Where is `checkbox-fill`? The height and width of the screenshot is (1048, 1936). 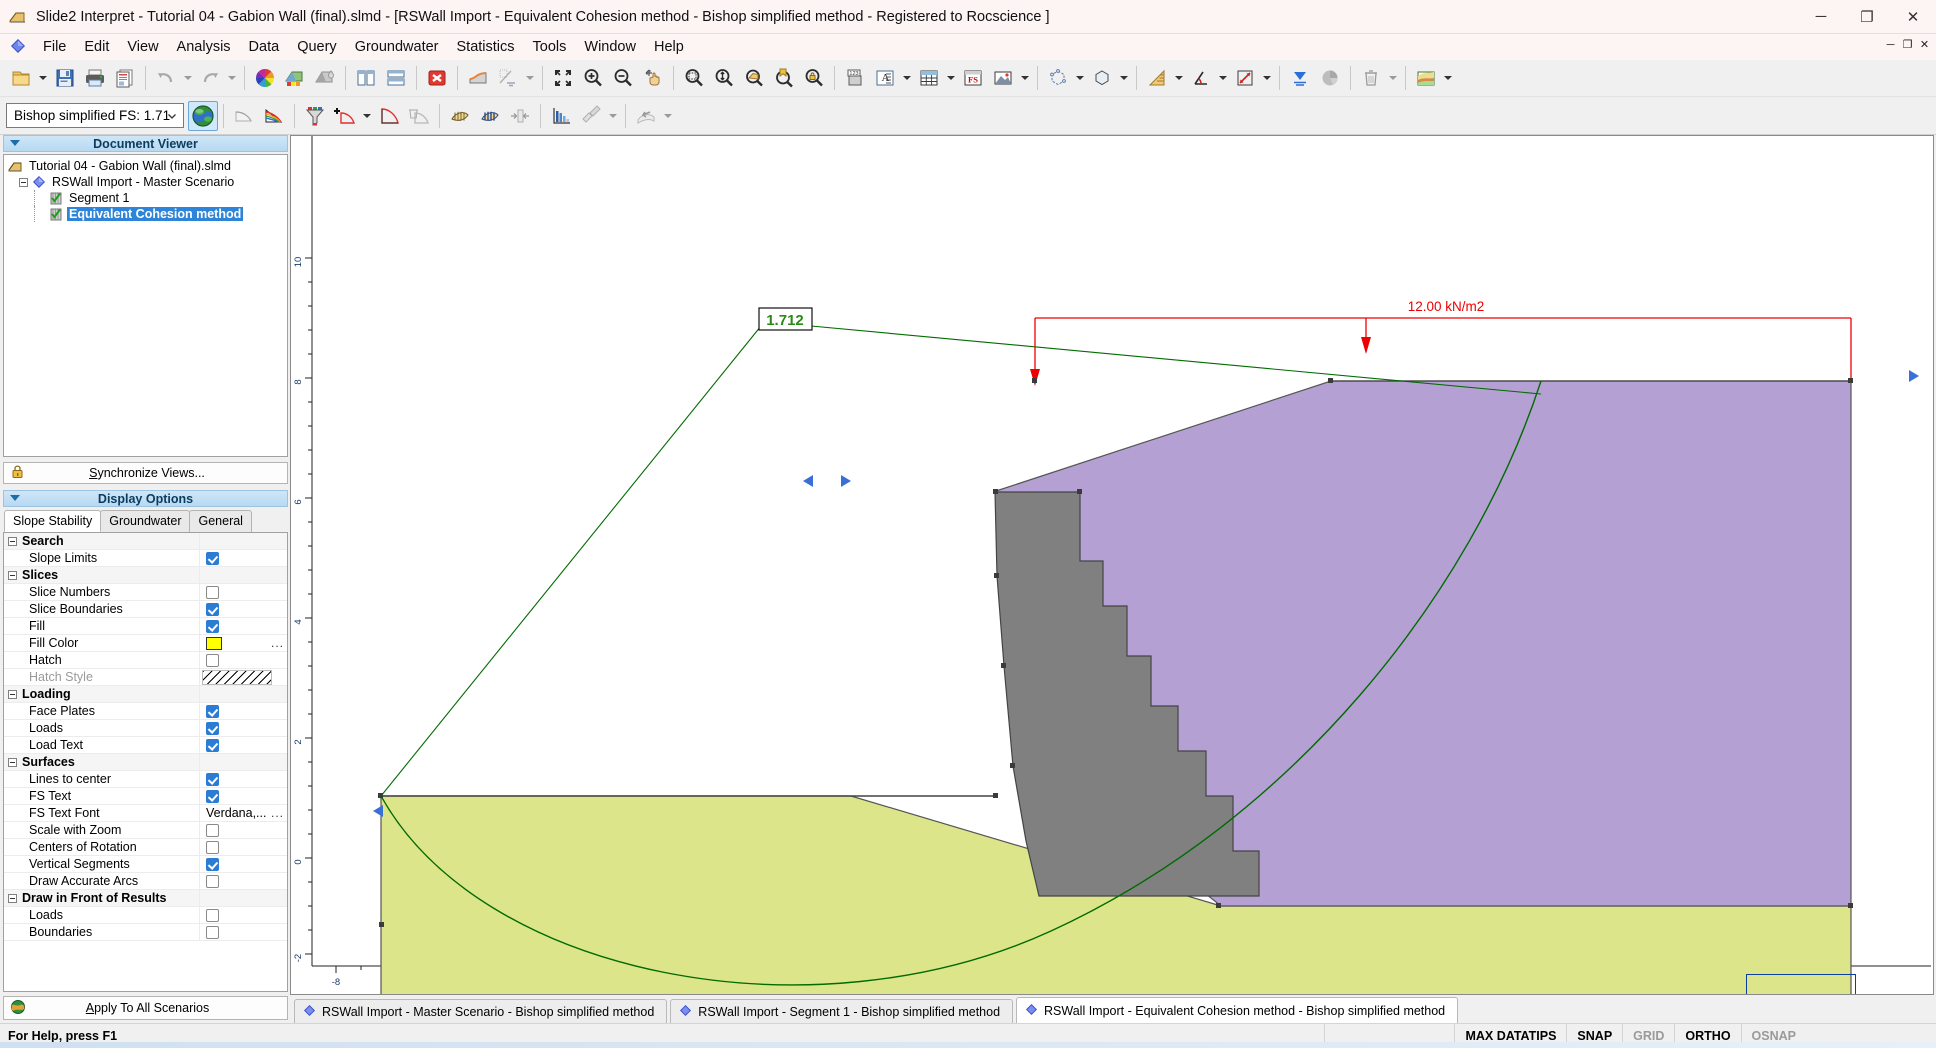
checkbox-fill is located at coordinates (212, 626).